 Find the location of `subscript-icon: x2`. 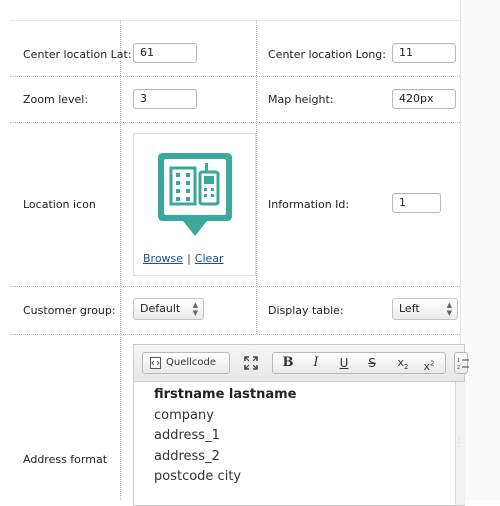

subscript-icon: x2 is located at coordinates (403, 364).